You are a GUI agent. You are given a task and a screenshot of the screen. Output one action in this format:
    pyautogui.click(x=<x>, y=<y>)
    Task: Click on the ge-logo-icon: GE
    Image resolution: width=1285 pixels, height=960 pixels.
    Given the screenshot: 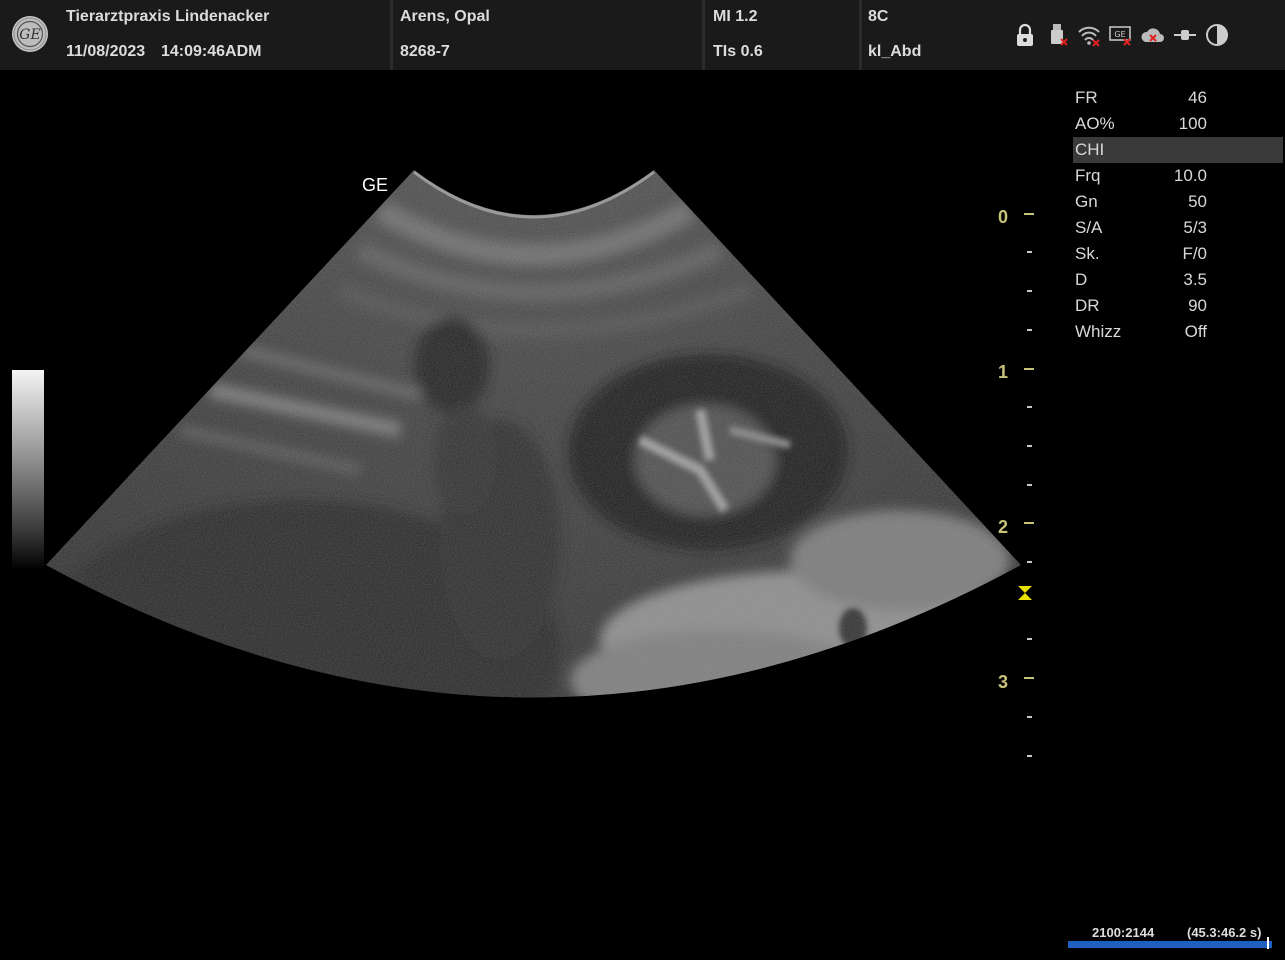 What is the action you would take?
    pyautogui.click(x=30, y=34)
    